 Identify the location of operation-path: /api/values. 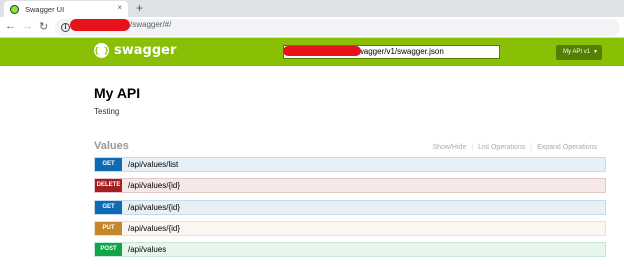
(147, 249).